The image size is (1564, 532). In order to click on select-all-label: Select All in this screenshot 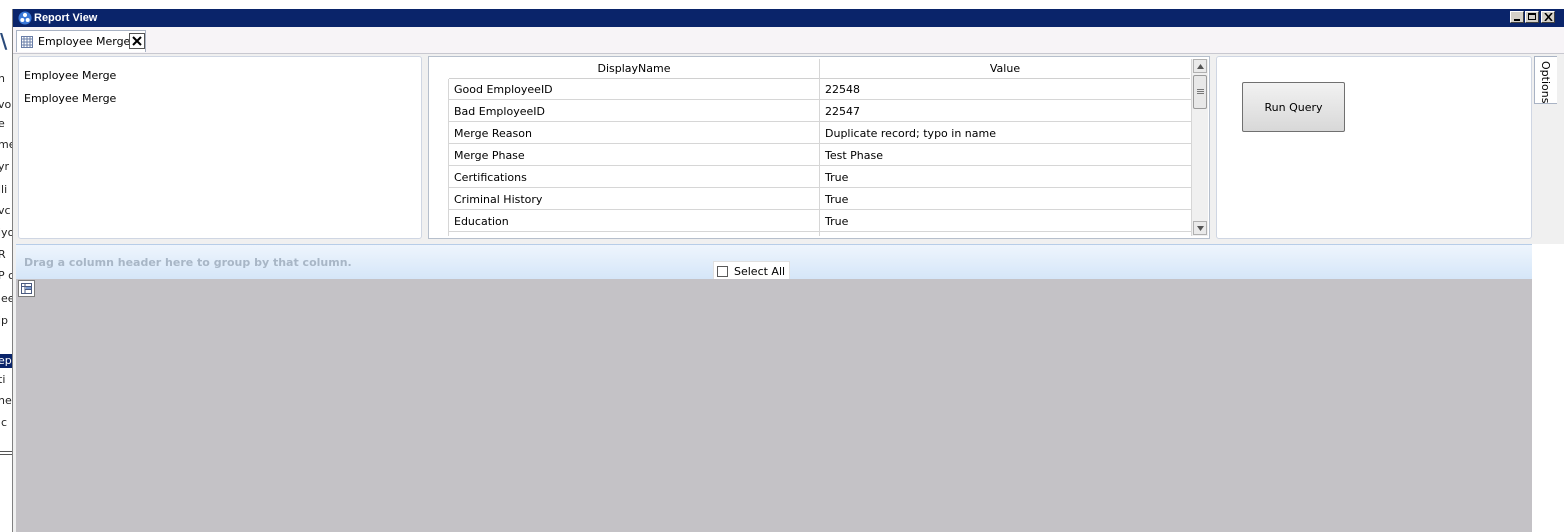, I will do `click(760, 271)`.